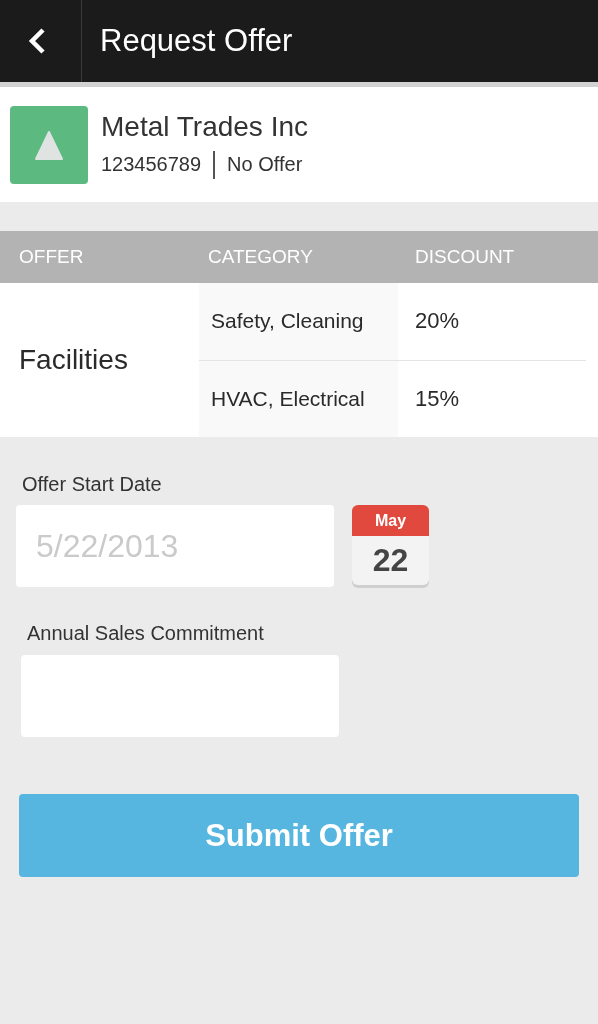 This screenshot has width=598, height=1024. What do you see at coordinates (92, 484) in the screenshot?
I see `field-label: Offer Start Date` at bounding box center [92, 484].